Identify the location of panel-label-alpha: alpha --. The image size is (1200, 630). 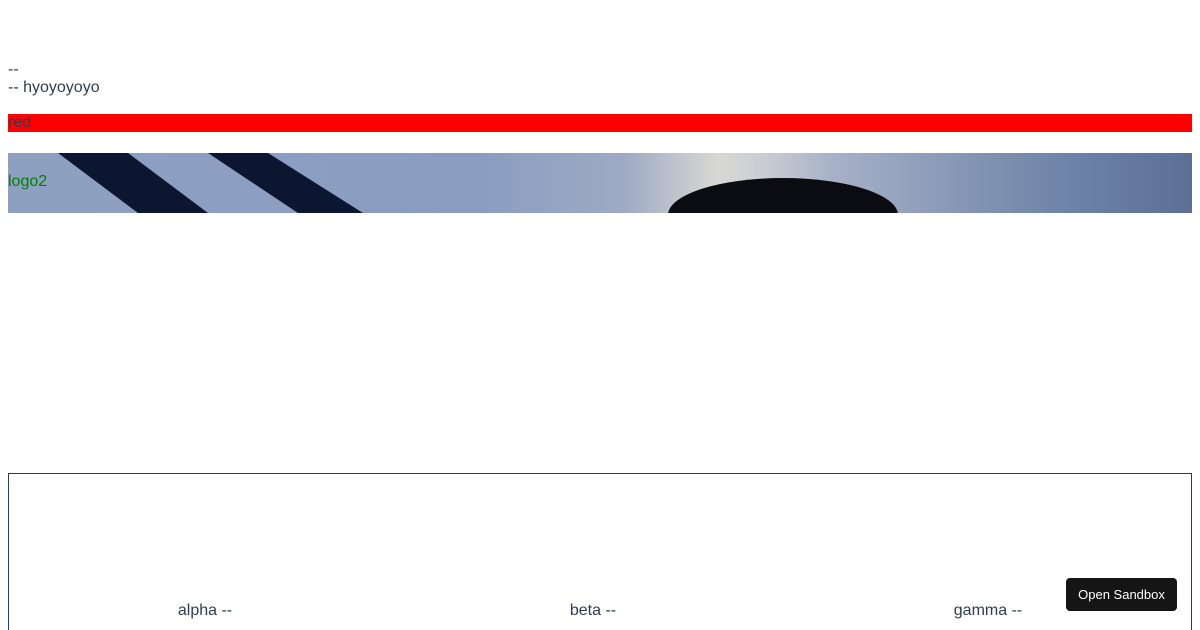
(205, 610).